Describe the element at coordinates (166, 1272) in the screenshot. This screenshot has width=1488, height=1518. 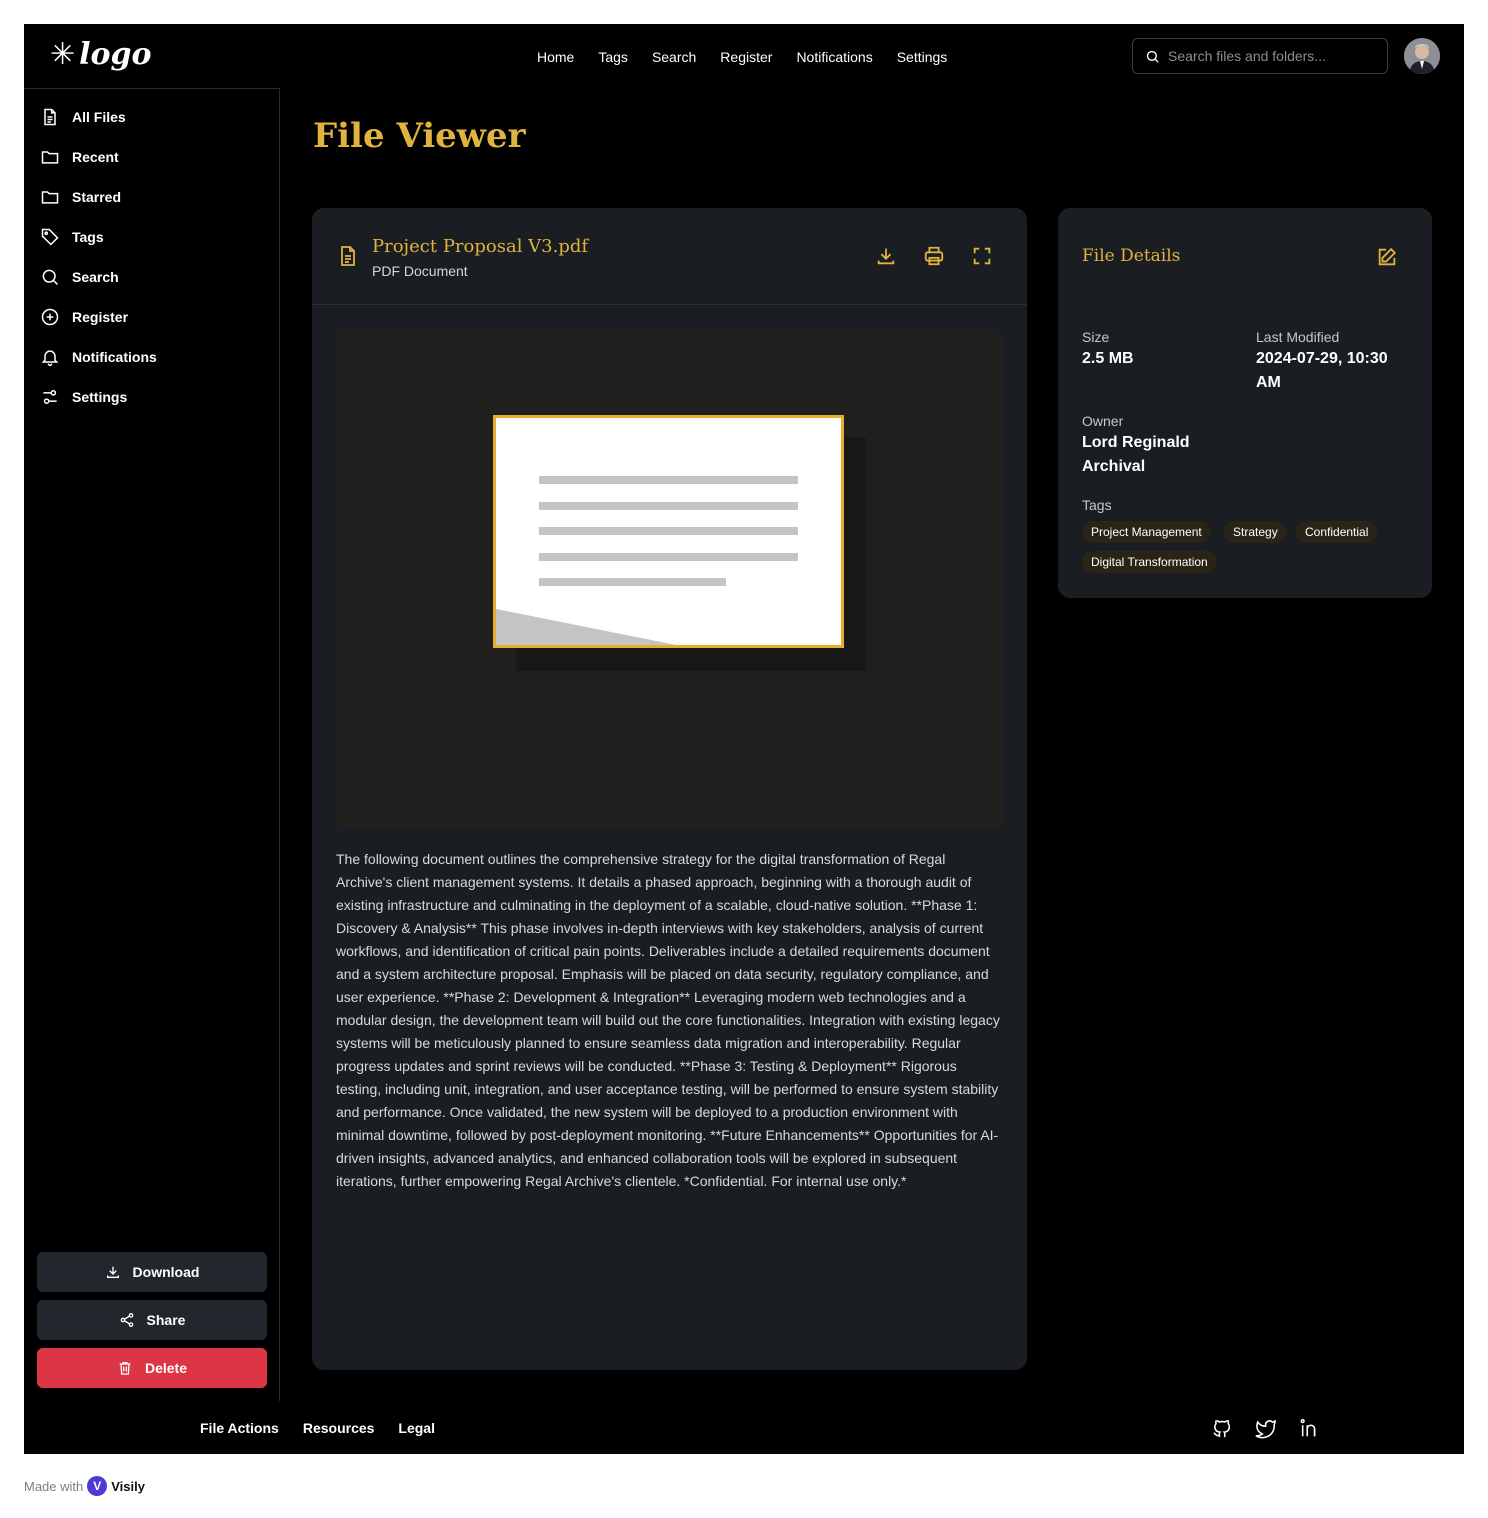
I see `download-label: Download` at that location.